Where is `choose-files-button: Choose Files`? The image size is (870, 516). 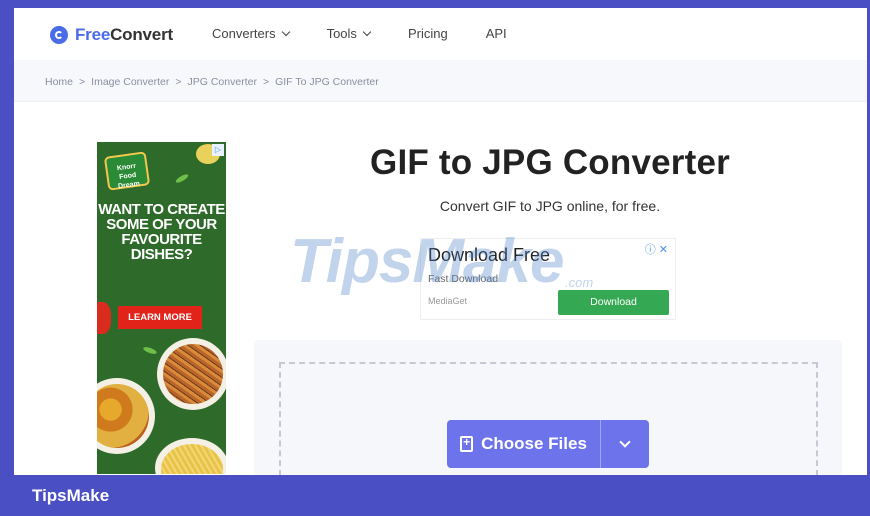
choose-files-button: Choose Files is located at coordinates (523, 444).